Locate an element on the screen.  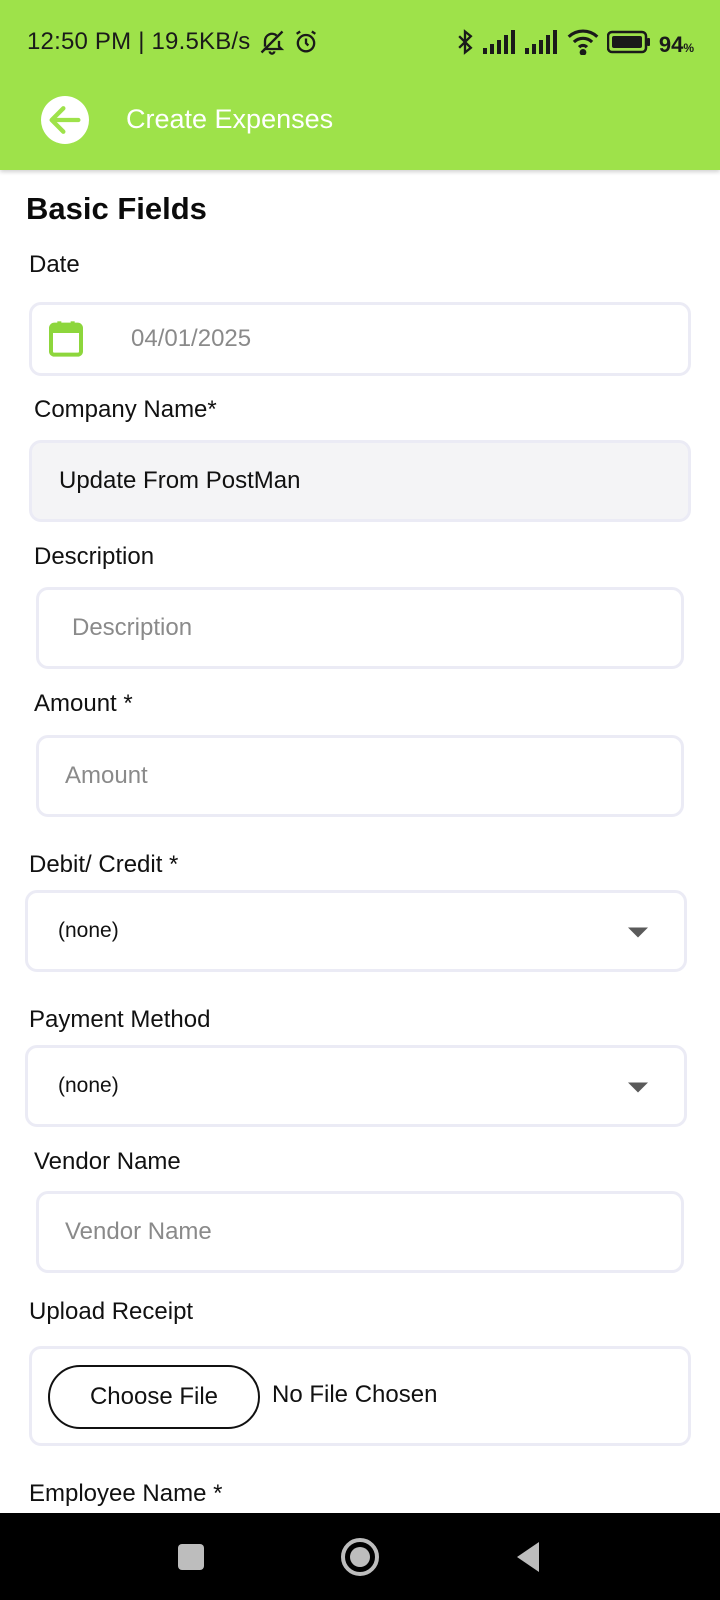
back-arrow-icon is located at coordinates (65, 120).